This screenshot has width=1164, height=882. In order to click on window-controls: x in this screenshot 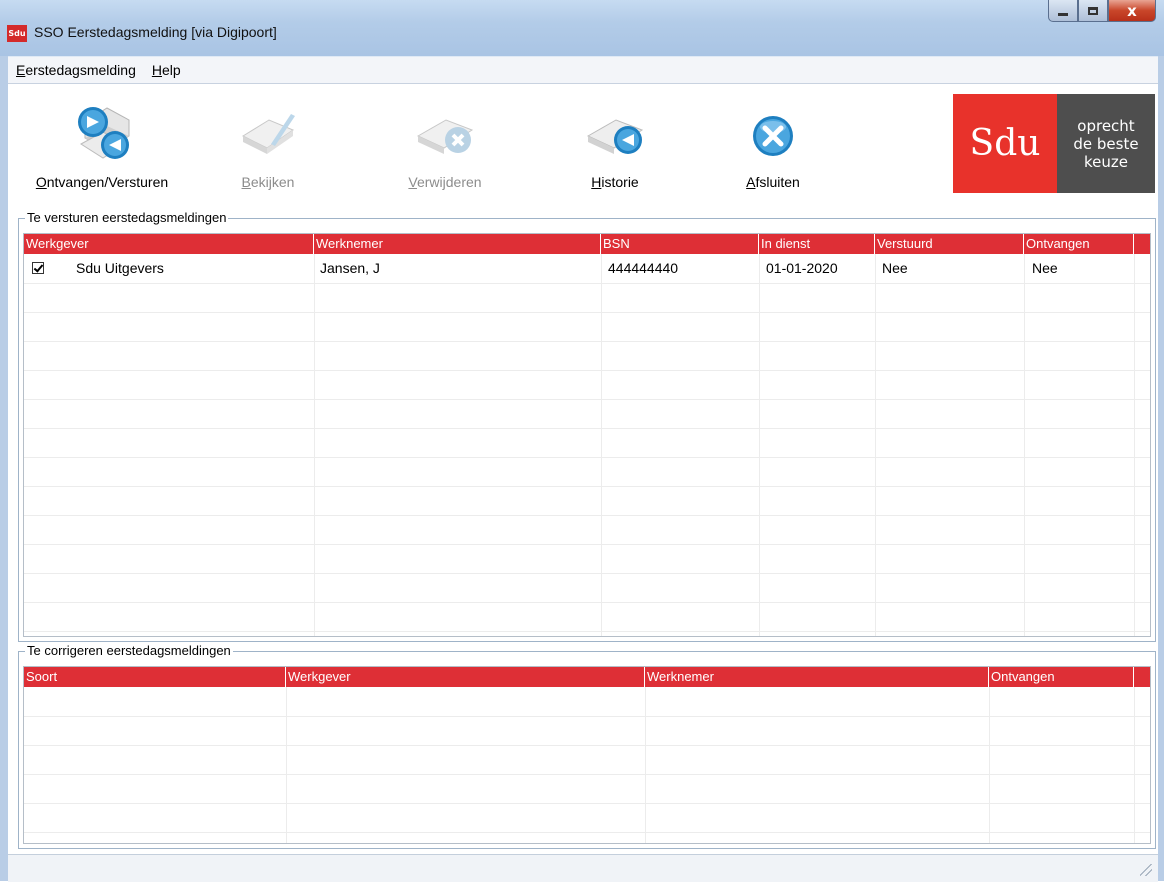, I will do `click(1102, 14)`.